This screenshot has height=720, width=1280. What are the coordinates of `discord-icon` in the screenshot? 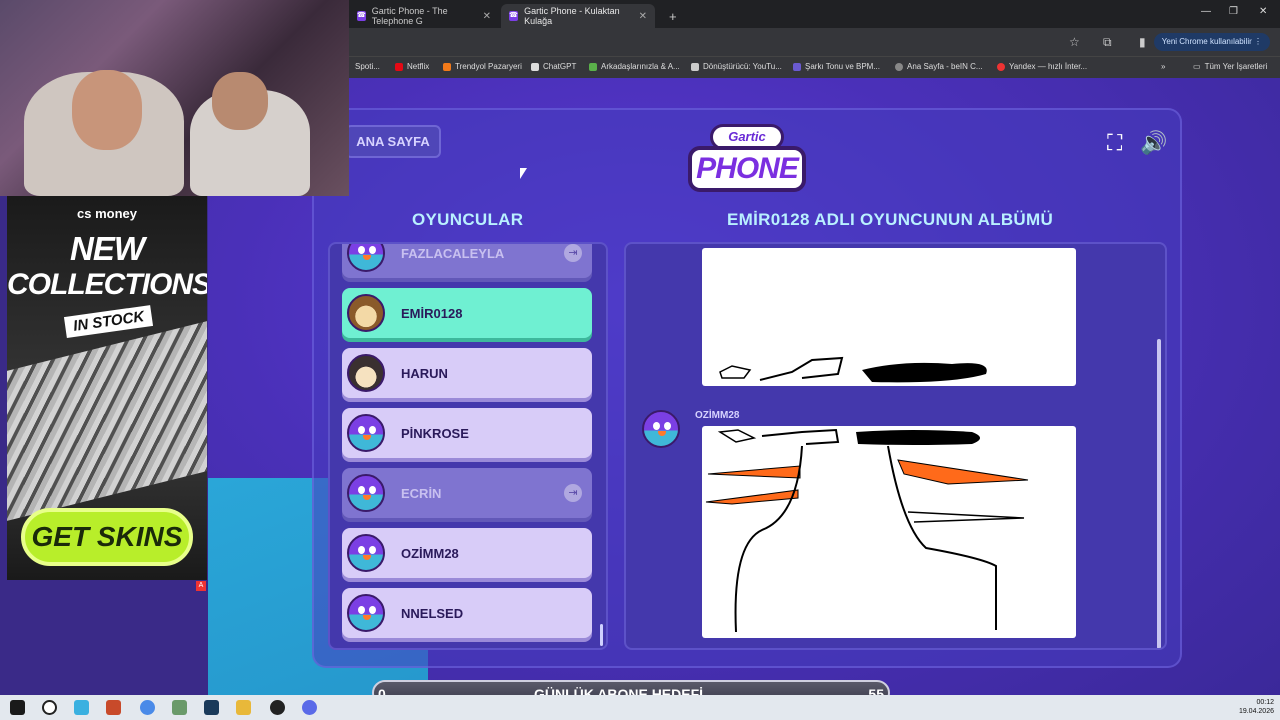 It's located at (309, 707).